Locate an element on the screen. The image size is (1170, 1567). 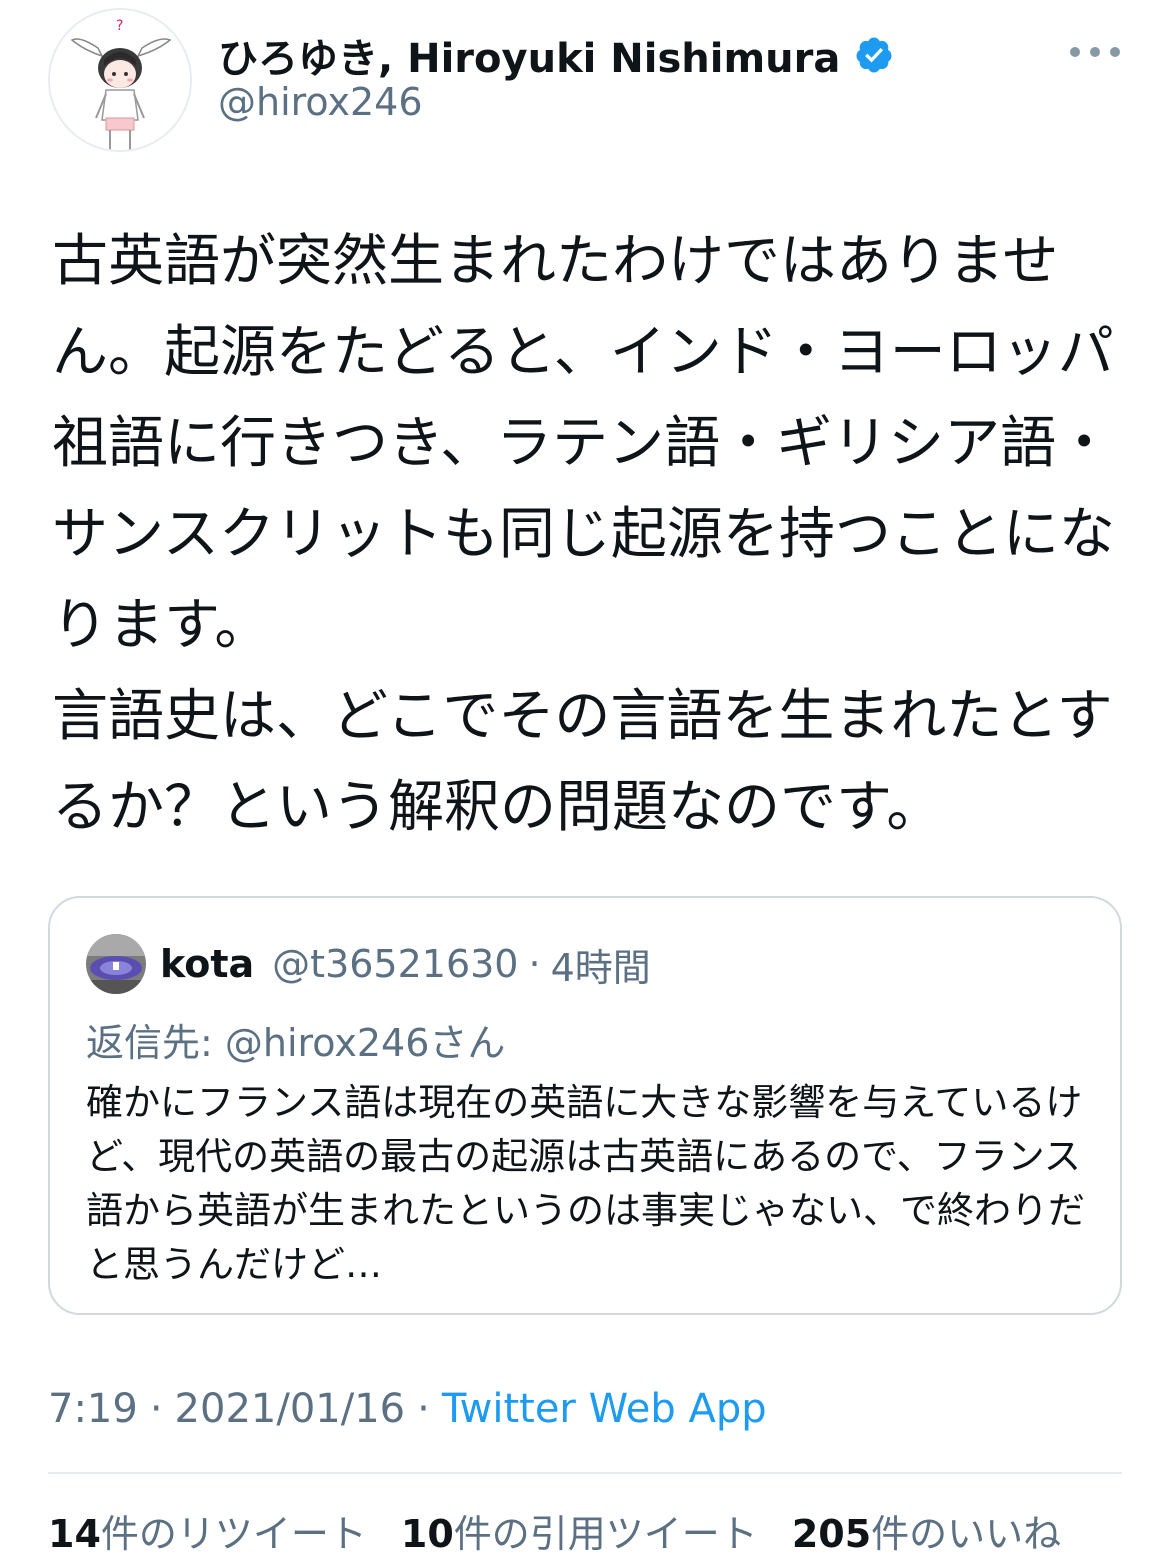
avatar-illustration: ? is located at coordinates (120, 80).